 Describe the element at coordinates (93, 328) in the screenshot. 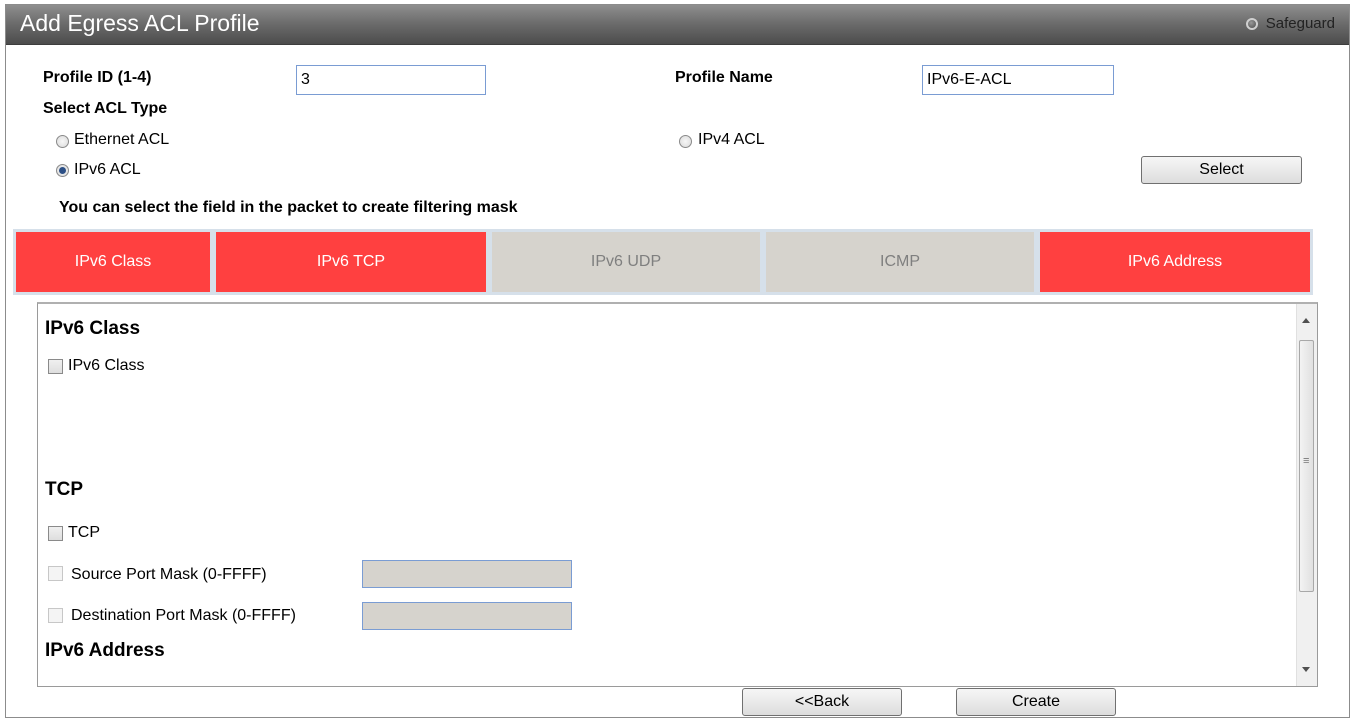

I see `ipv6-class-heading: IPv6 Class` at that location.